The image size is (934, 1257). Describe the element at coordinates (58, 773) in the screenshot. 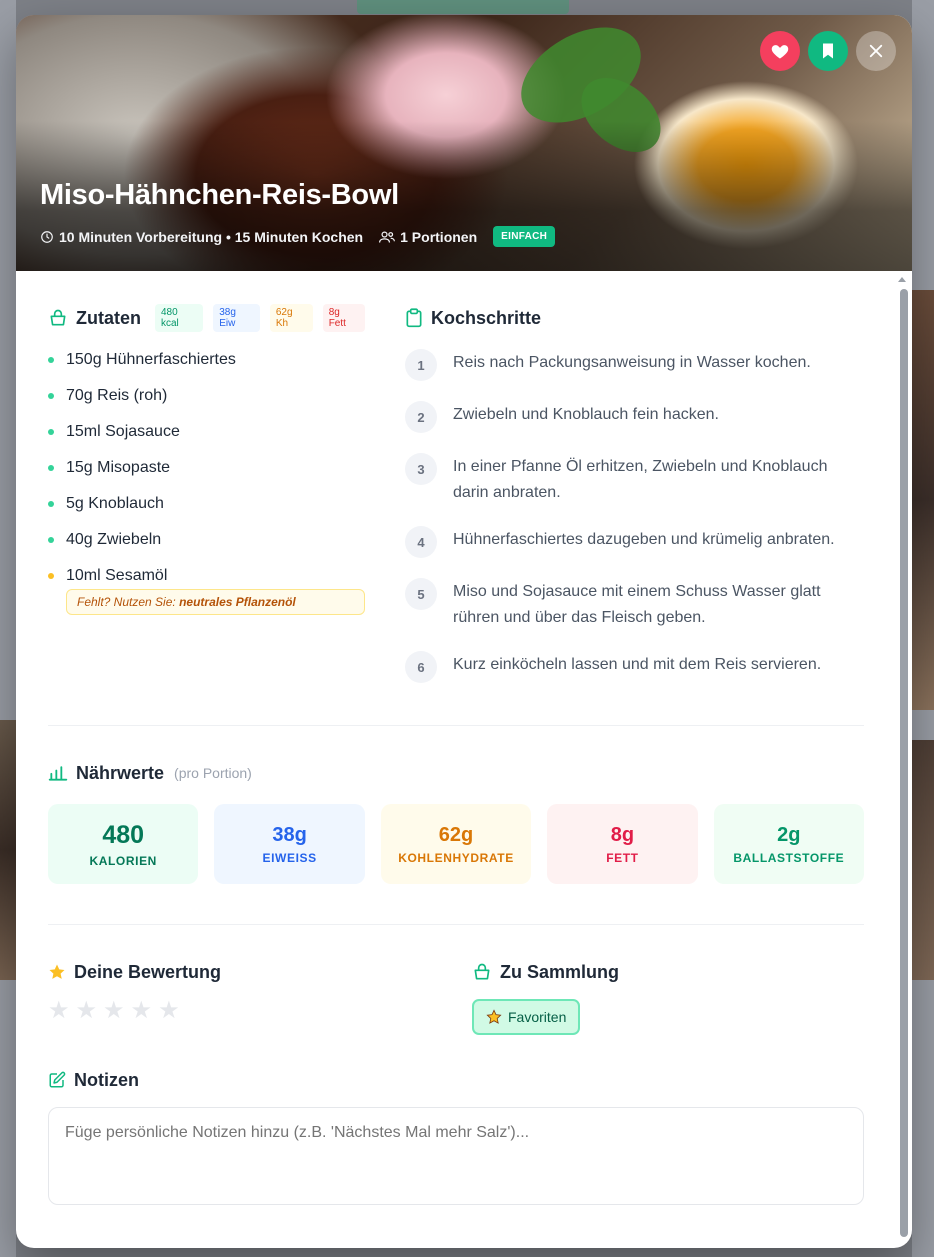

I see `bar-chart-icon` at that location.